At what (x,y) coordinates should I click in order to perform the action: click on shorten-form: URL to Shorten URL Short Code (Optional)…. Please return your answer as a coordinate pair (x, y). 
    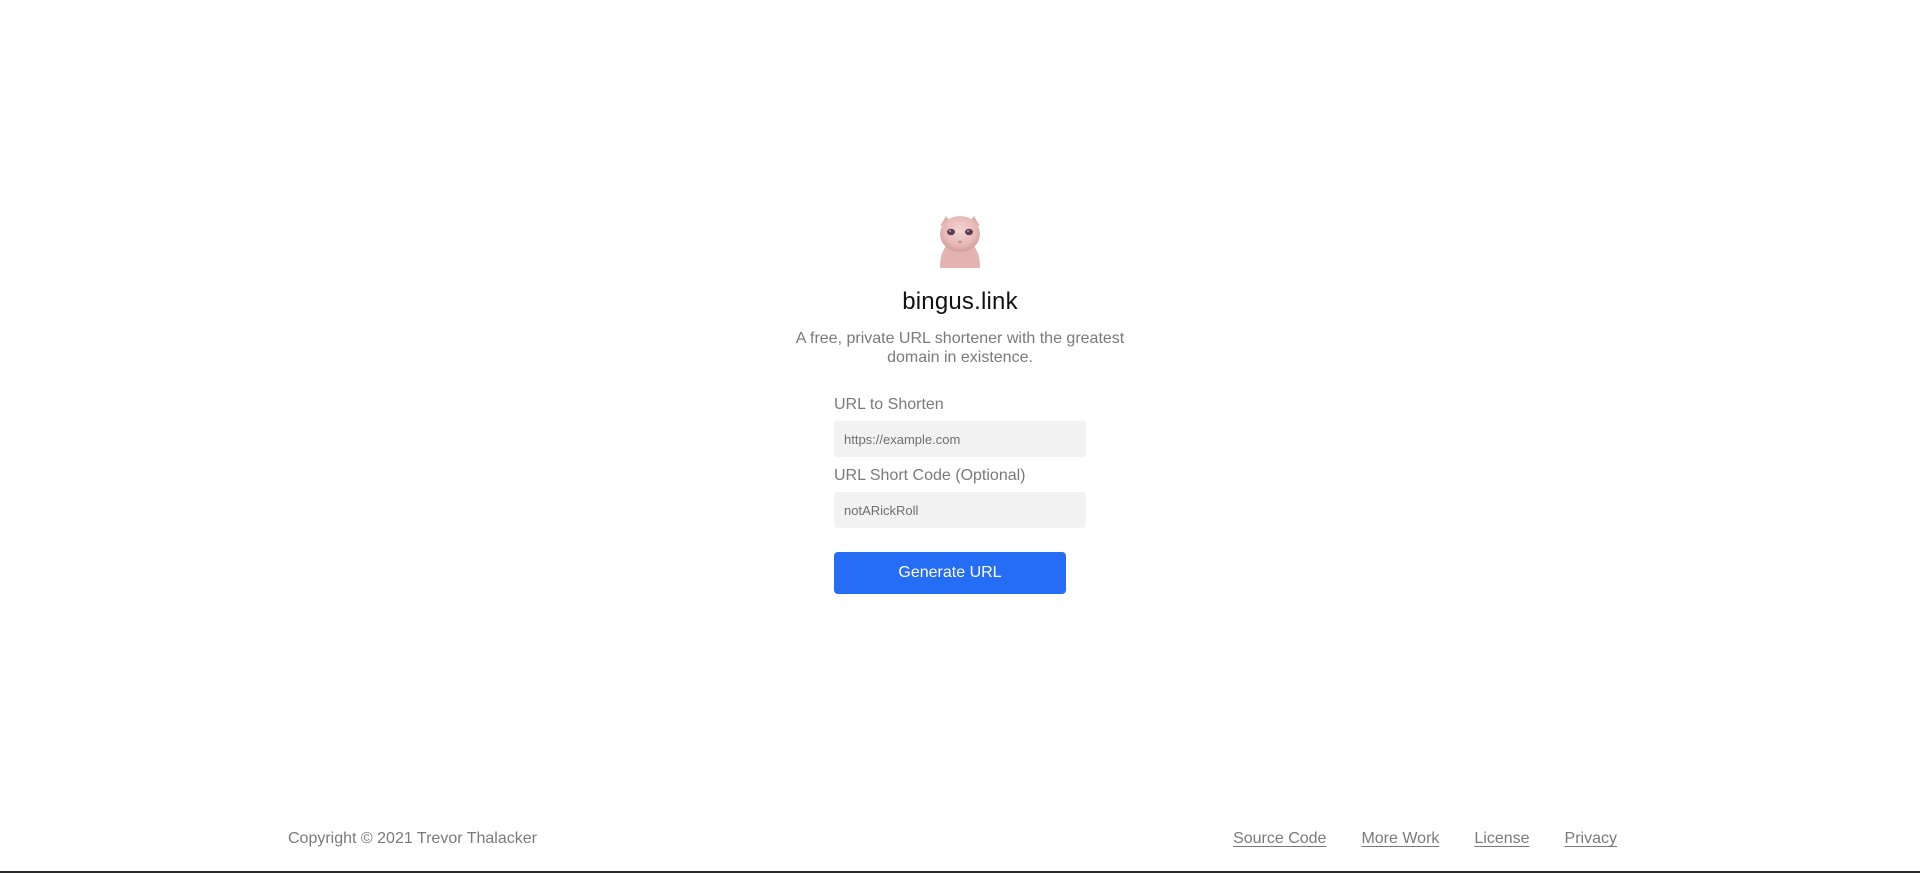
    Looking at the image, I should click on (960, 495).